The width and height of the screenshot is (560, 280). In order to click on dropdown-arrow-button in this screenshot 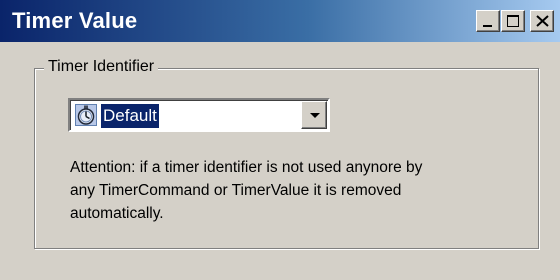, I will do `click(314, 115)`.